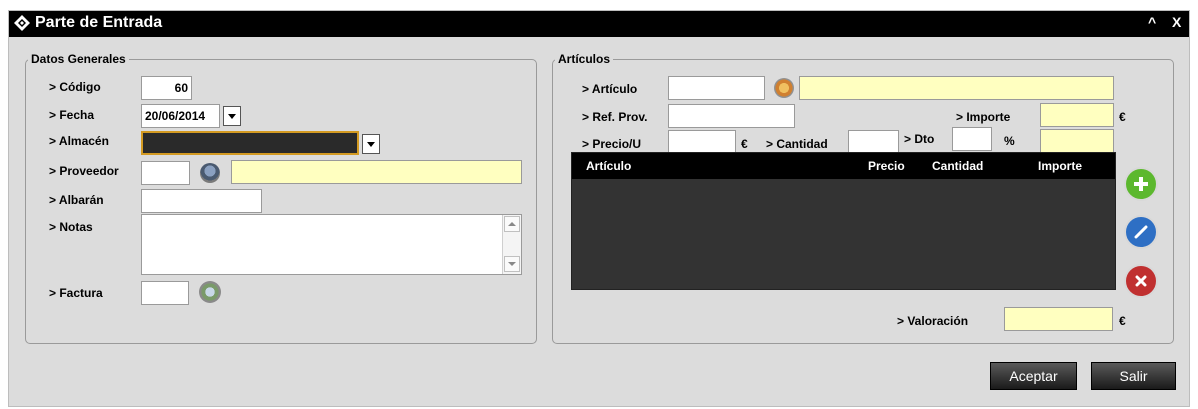 This screenshot has width=1198, height=409. I want to click on minimize-button: ^, so click(1152, 22).